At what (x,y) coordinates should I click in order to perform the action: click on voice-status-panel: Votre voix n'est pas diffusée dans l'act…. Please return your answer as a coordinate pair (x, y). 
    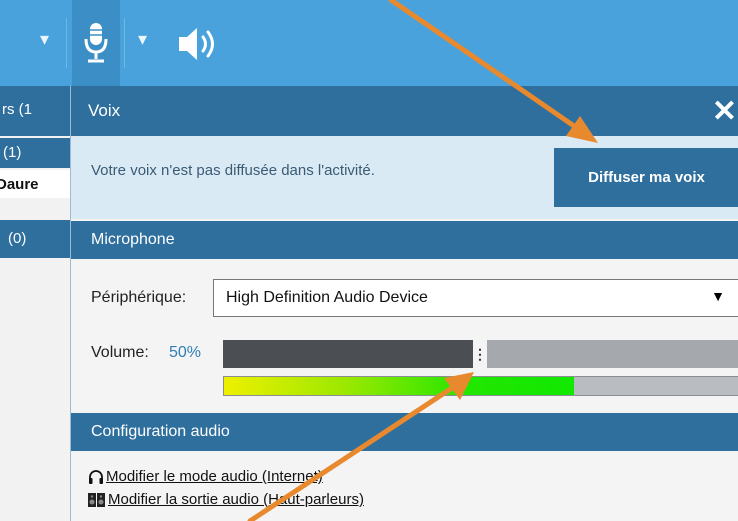
    Looking at the image, I should click on (404, 177).